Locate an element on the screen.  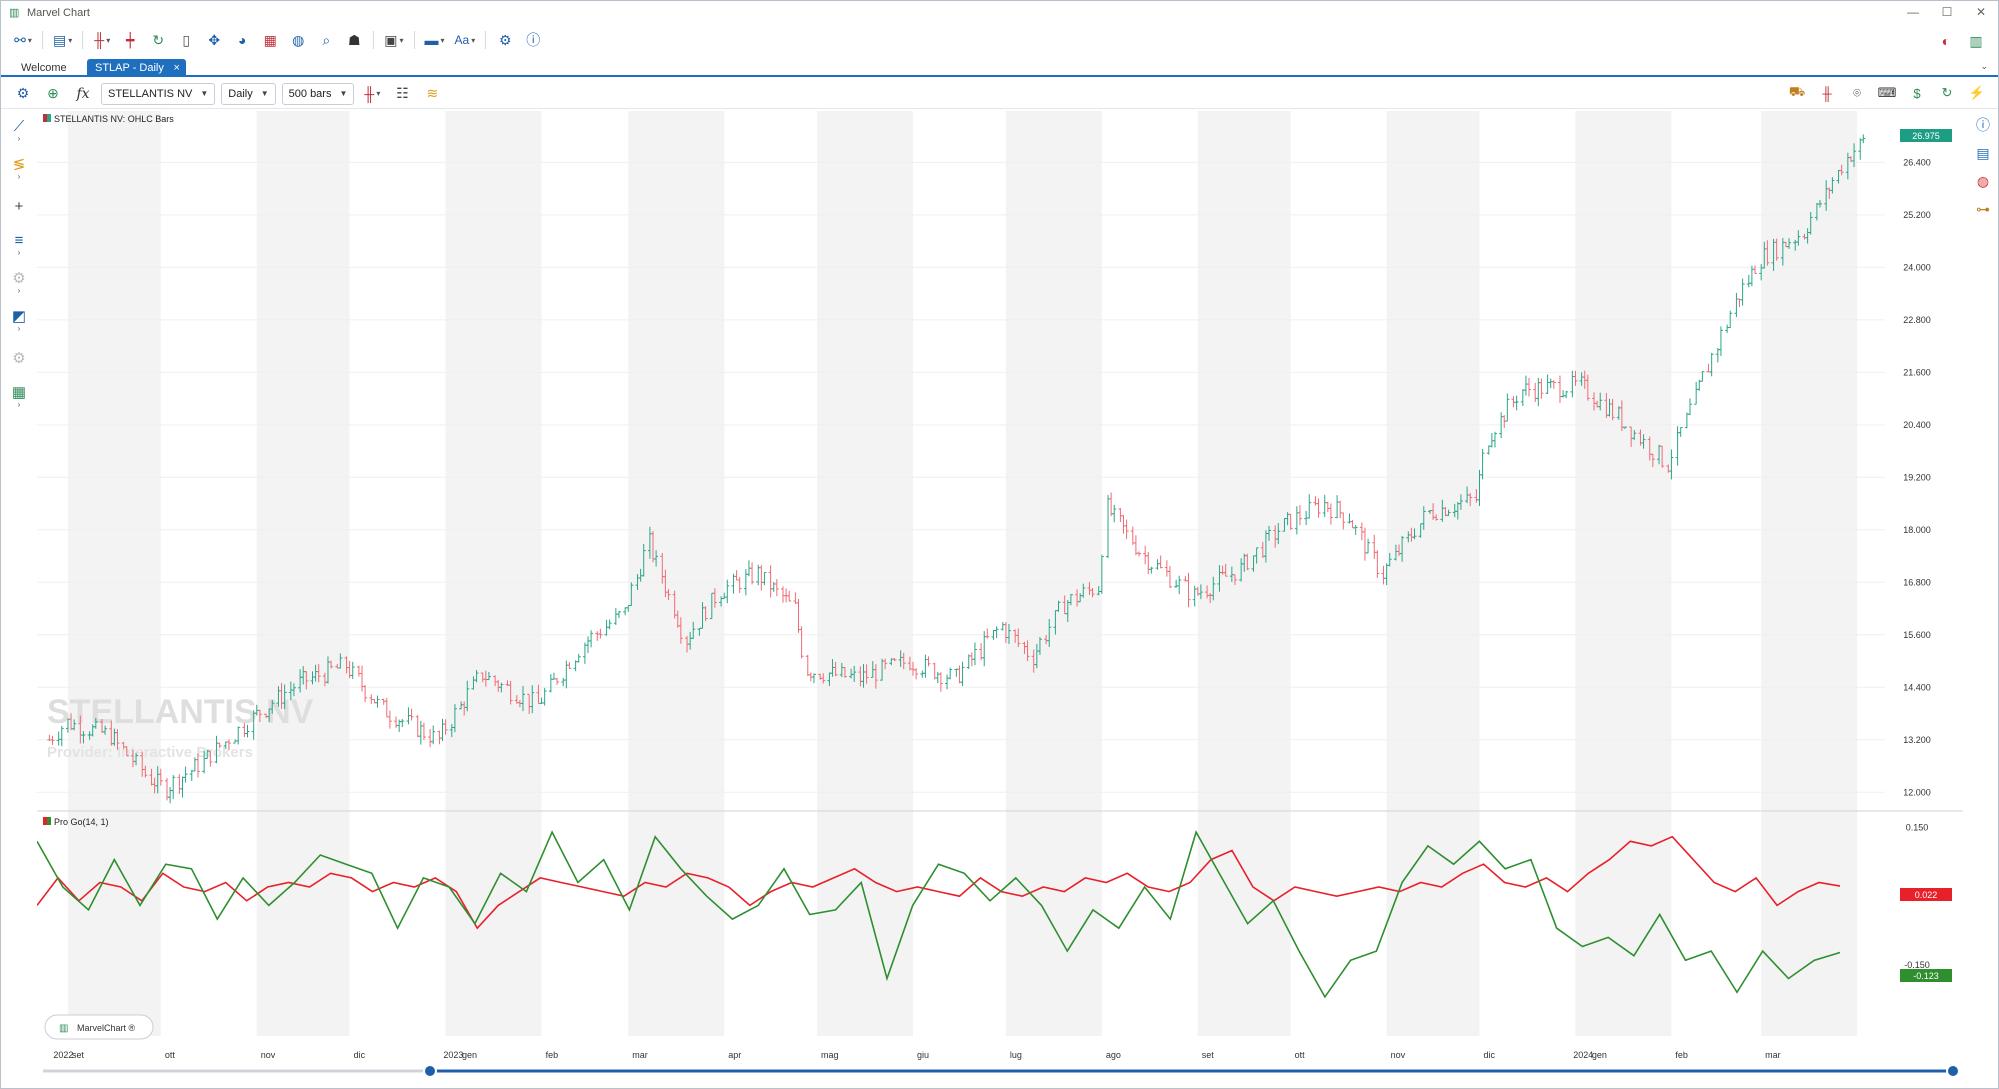
money-button: $ is located at coordinates (1917, 93).